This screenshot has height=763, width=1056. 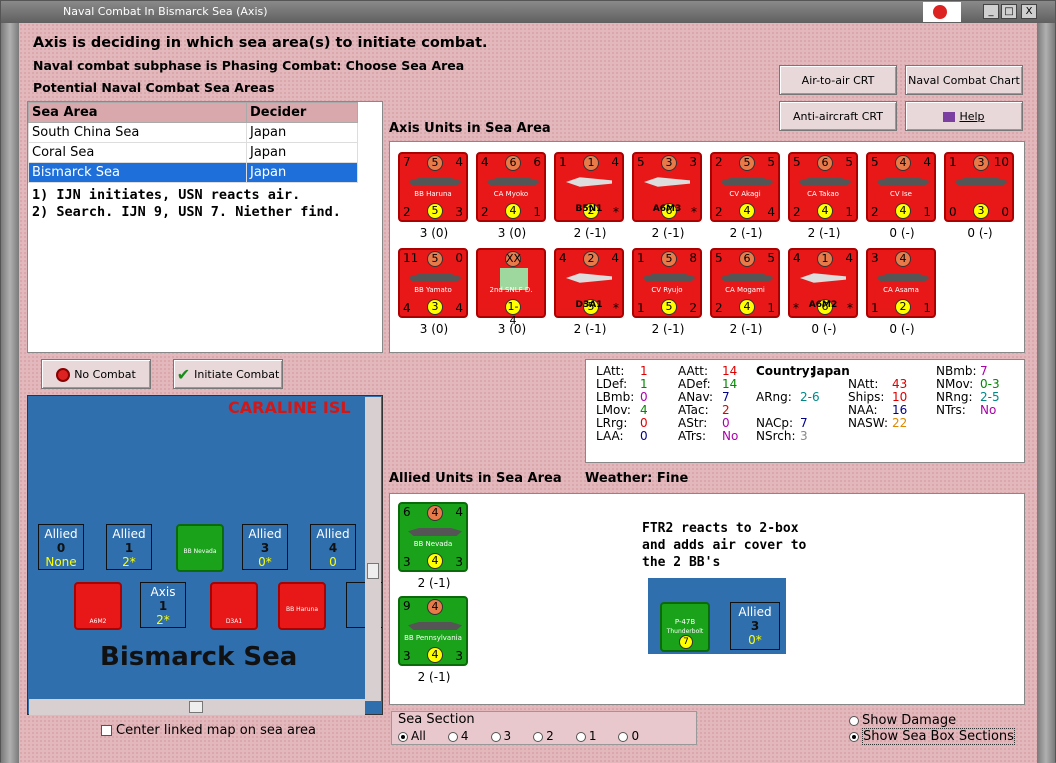 What do you see at coordinates (776, 436) in the screenshot?
I see `stat-label-nsrch: NSrch:` at bounding box center [776, 436].